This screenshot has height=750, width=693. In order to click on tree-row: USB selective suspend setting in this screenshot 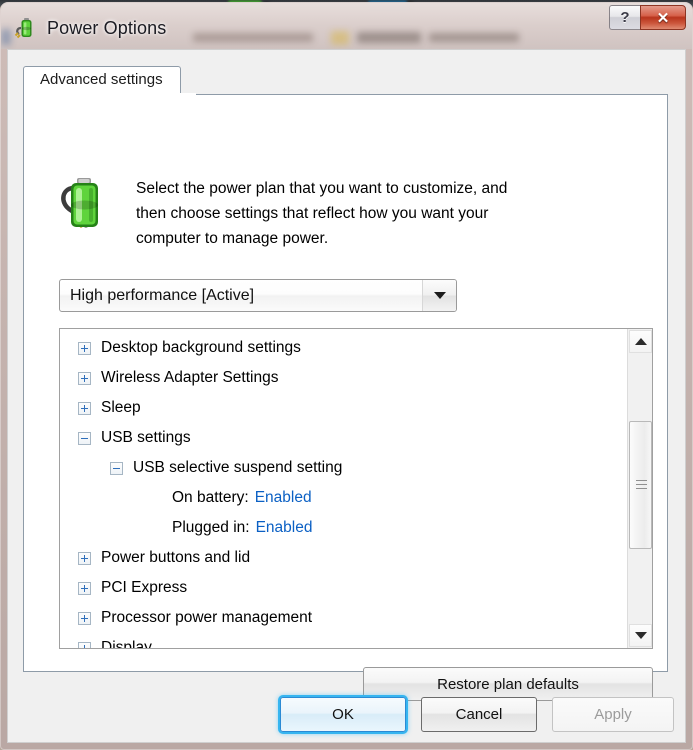, I will do `click(342, 468)`.